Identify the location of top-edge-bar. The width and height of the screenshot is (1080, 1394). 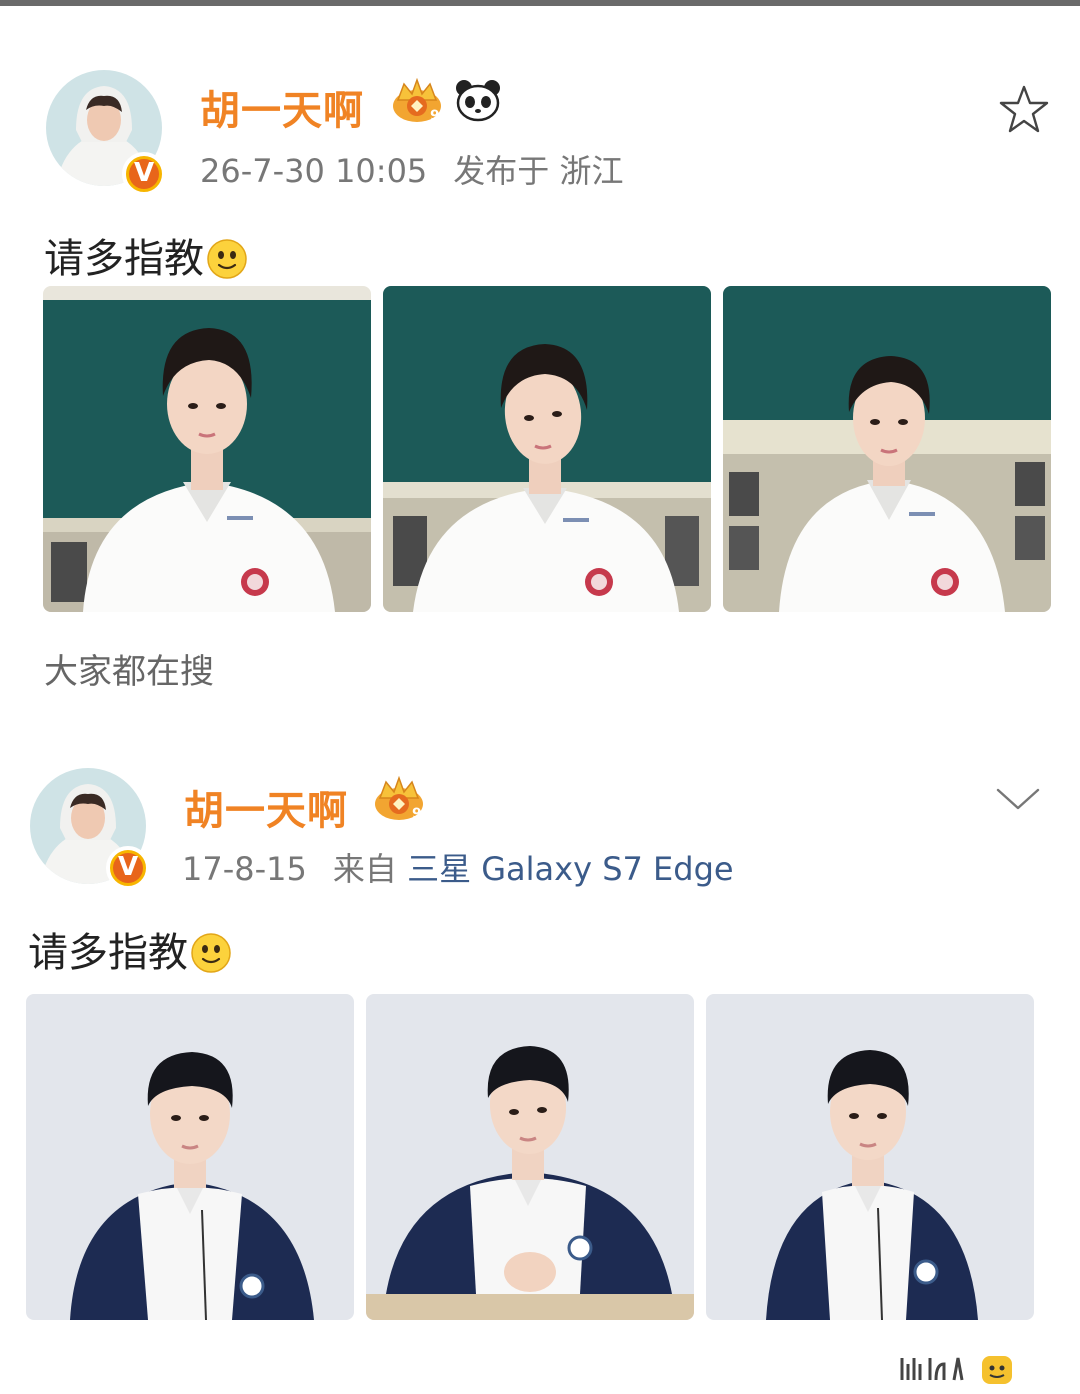
(540, 3).